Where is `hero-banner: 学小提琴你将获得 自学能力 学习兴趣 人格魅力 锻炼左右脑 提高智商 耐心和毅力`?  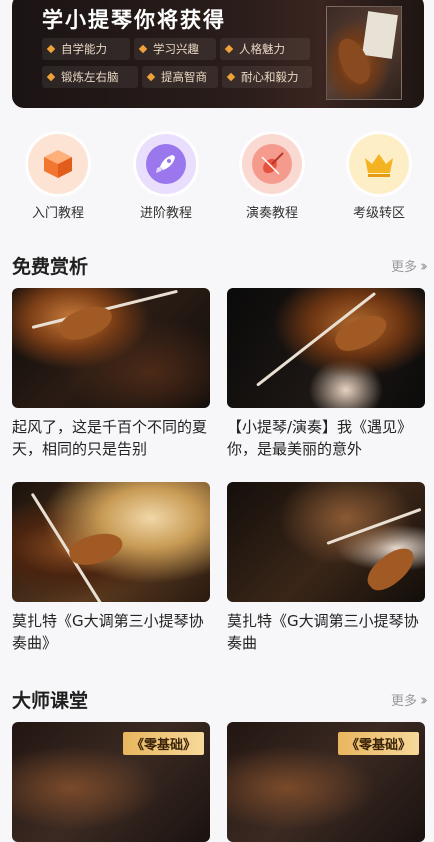
hero-banner: 学小提琴你将获得 自学能力 学习兴趣 人格魅力 锻炼左右脑 提高智商 耐心和毅力 is located at coordinates (218, 54).